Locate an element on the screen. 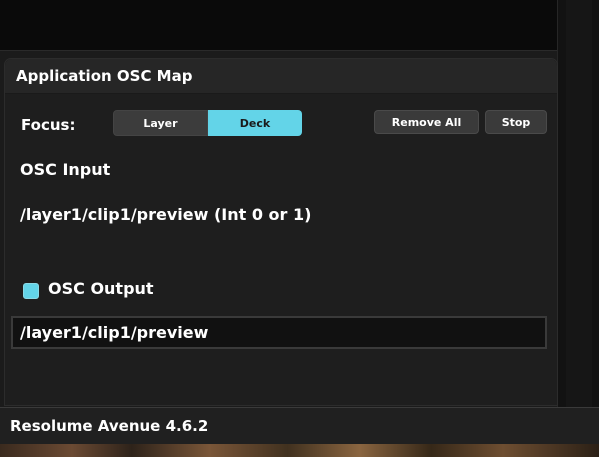 The height and width of the screenshot is (457, 599). osc-output-checkbox is located at coordinates (31, 291).